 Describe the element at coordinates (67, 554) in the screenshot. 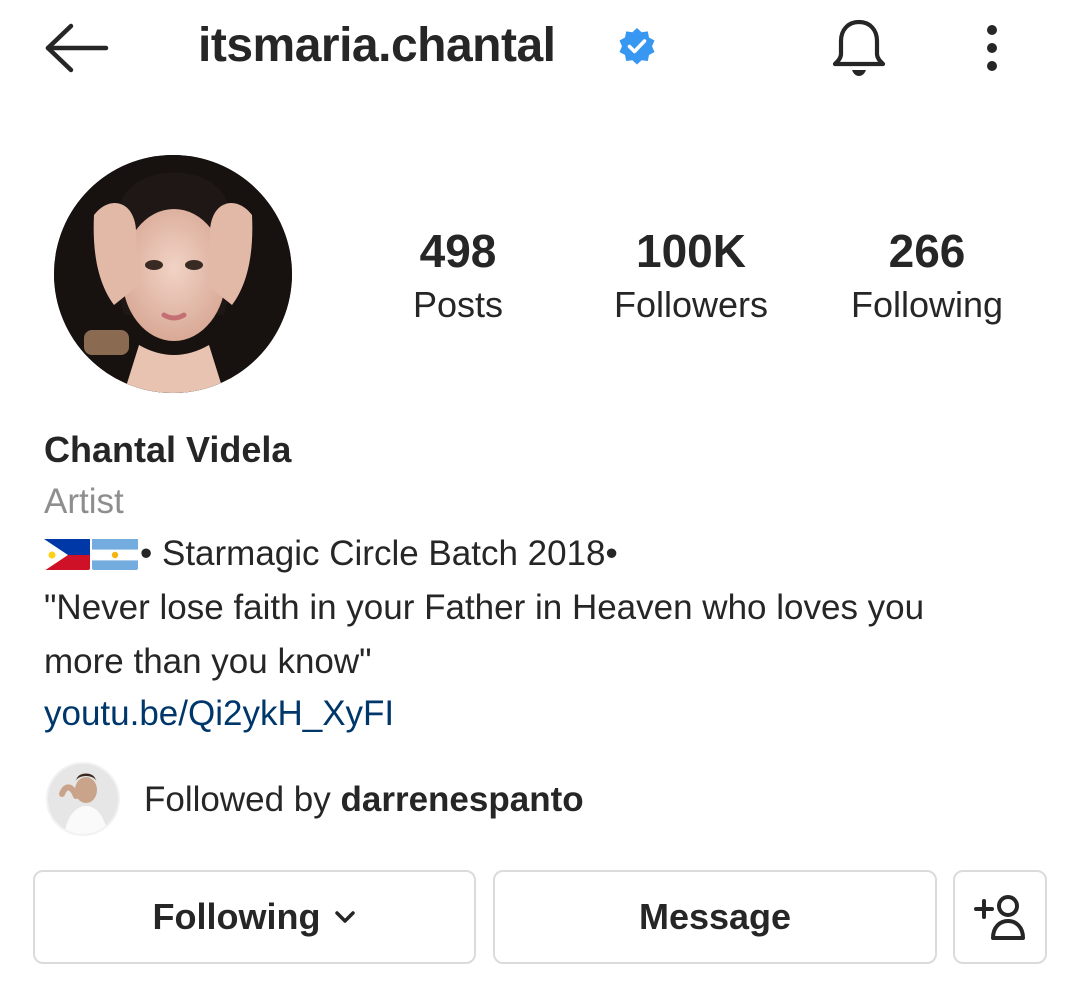

I see `philippines-flag-icon` at that location.